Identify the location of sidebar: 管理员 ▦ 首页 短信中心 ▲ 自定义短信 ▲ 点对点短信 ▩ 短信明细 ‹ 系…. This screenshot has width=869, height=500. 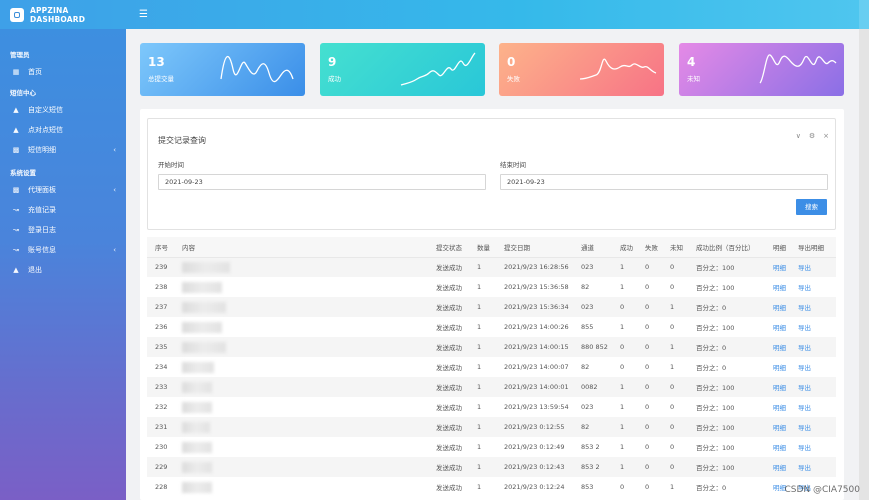
(63, 264).